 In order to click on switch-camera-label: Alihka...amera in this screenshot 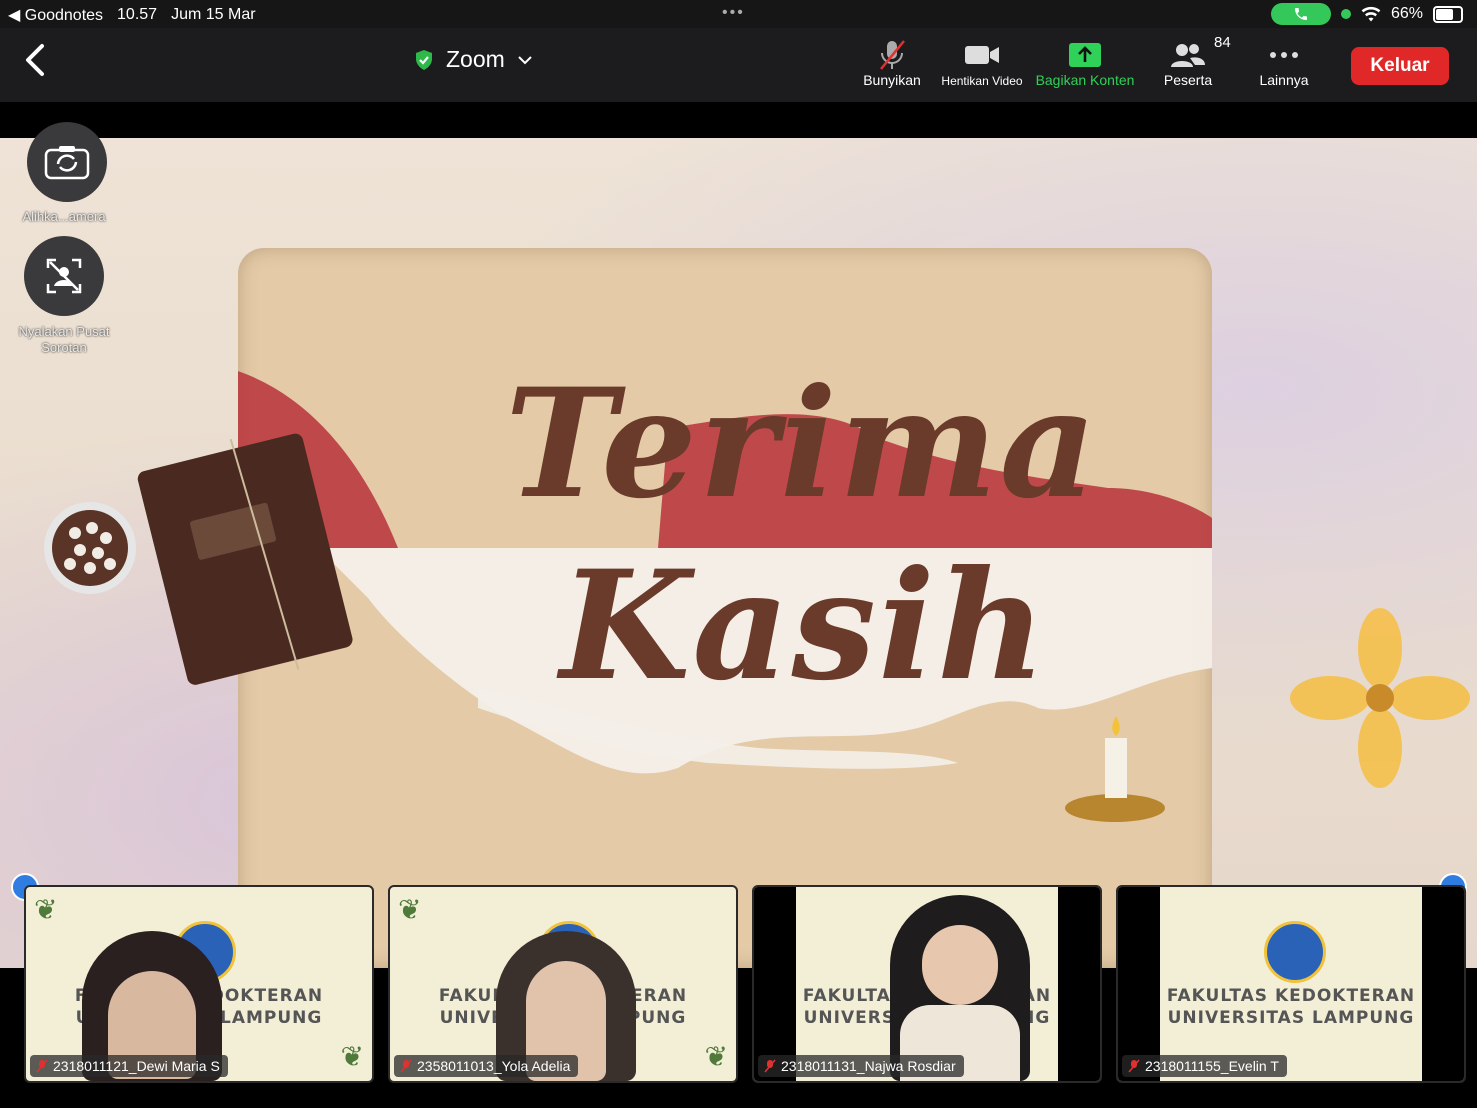, I will do `click(64, 216)`.